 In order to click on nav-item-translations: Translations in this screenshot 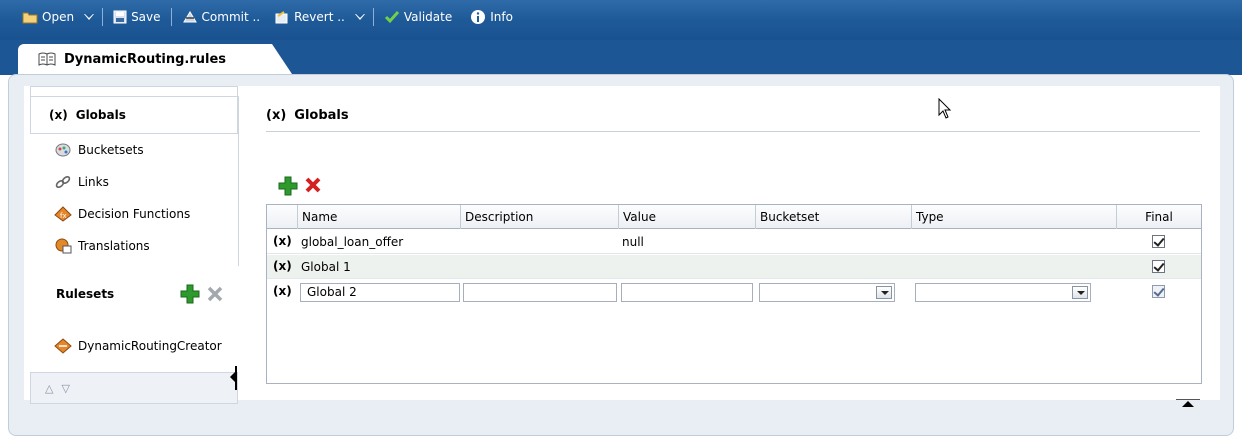, I will do `click(102, 246)`.